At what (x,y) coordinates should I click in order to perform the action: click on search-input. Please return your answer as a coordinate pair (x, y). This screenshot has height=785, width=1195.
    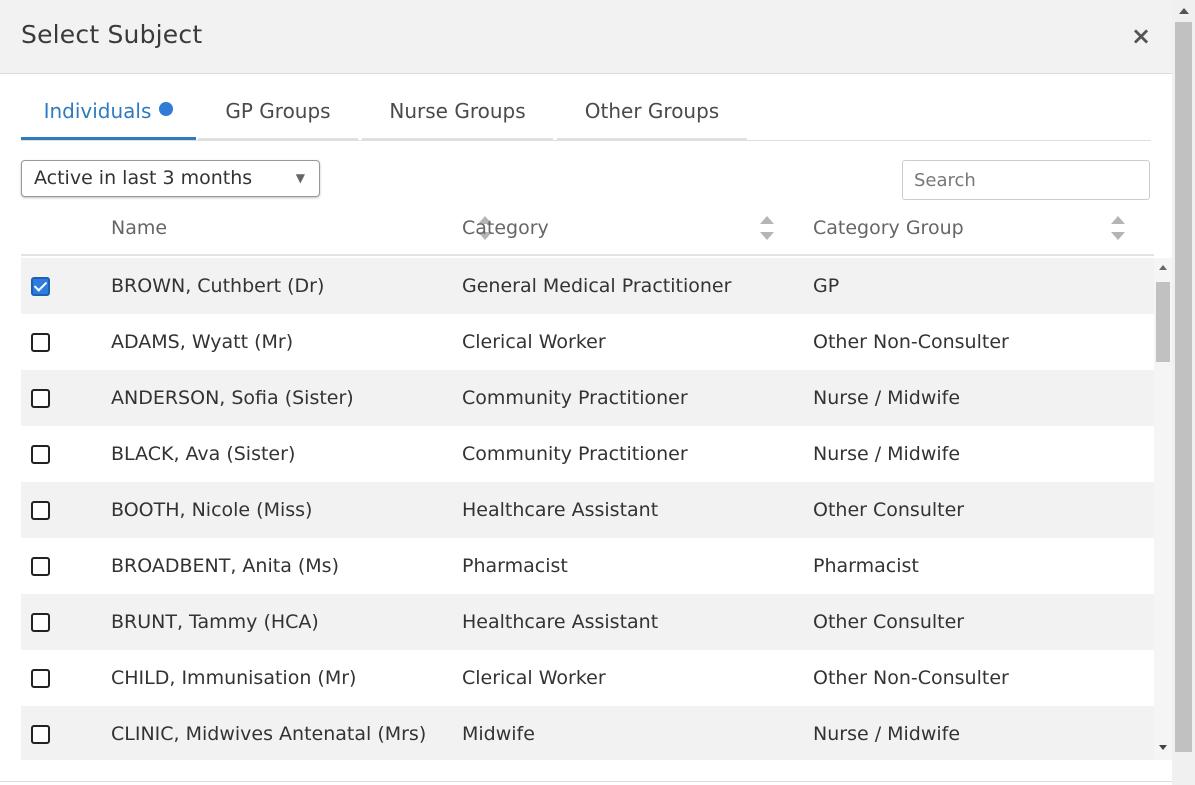
    Looking at the image, I should click on (1026, 180).